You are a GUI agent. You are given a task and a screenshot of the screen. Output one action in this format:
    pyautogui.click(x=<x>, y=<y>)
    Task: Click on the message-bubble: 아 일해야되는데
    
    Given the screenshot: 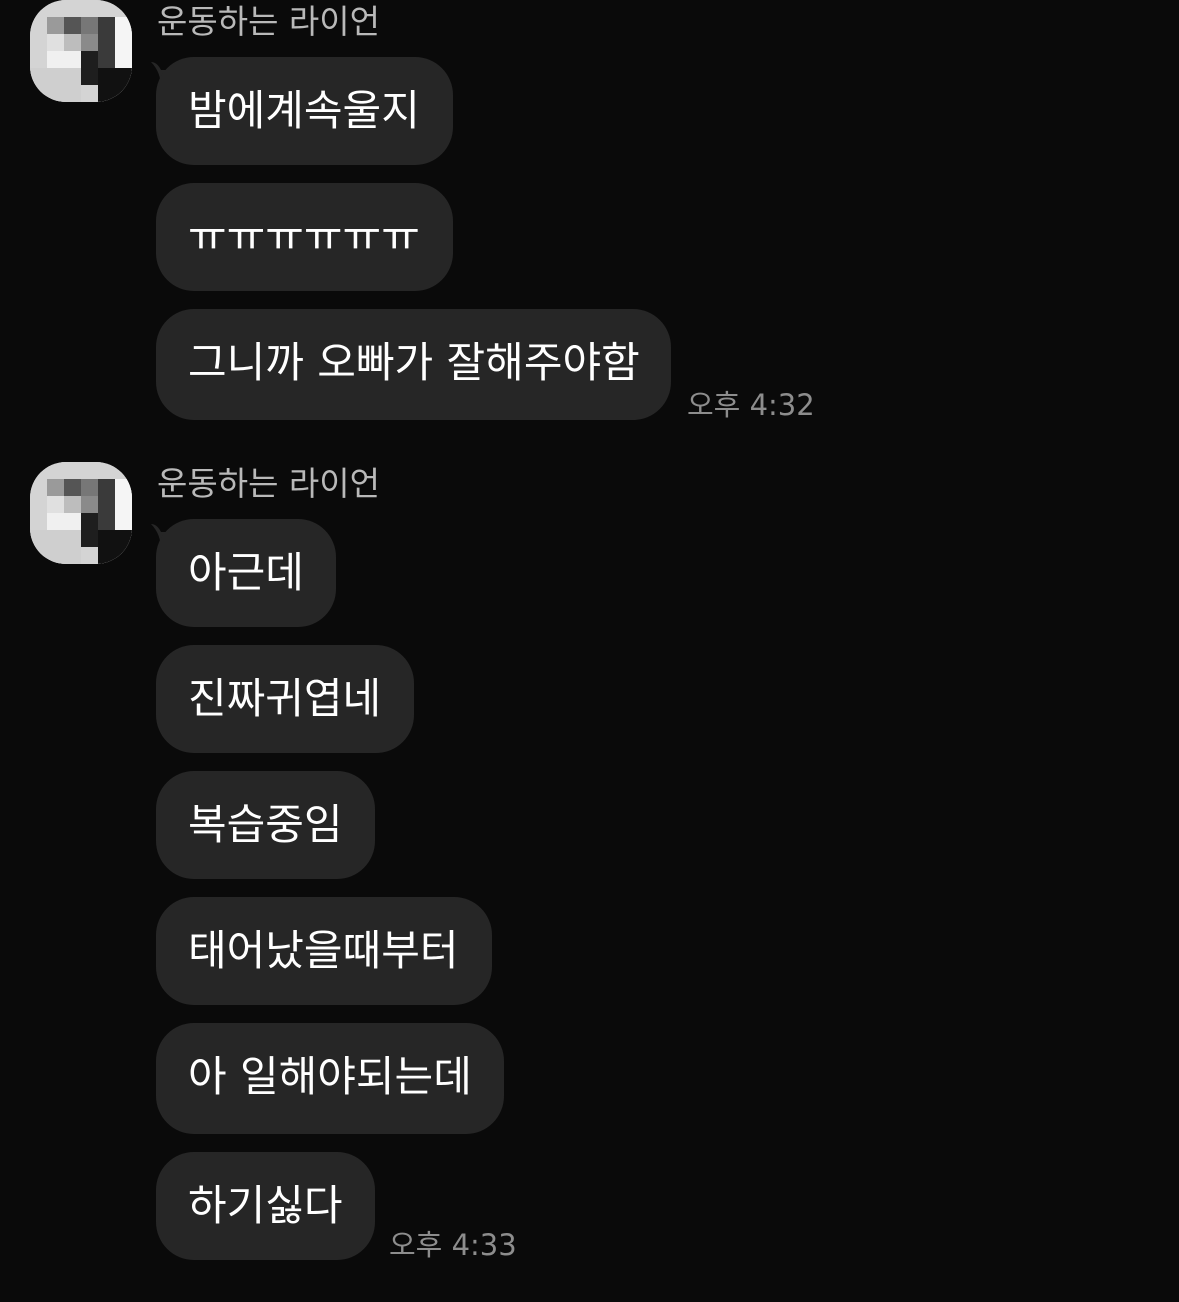 What is the action you would take?
    pyautogui.click(x=330, y=1078)
    